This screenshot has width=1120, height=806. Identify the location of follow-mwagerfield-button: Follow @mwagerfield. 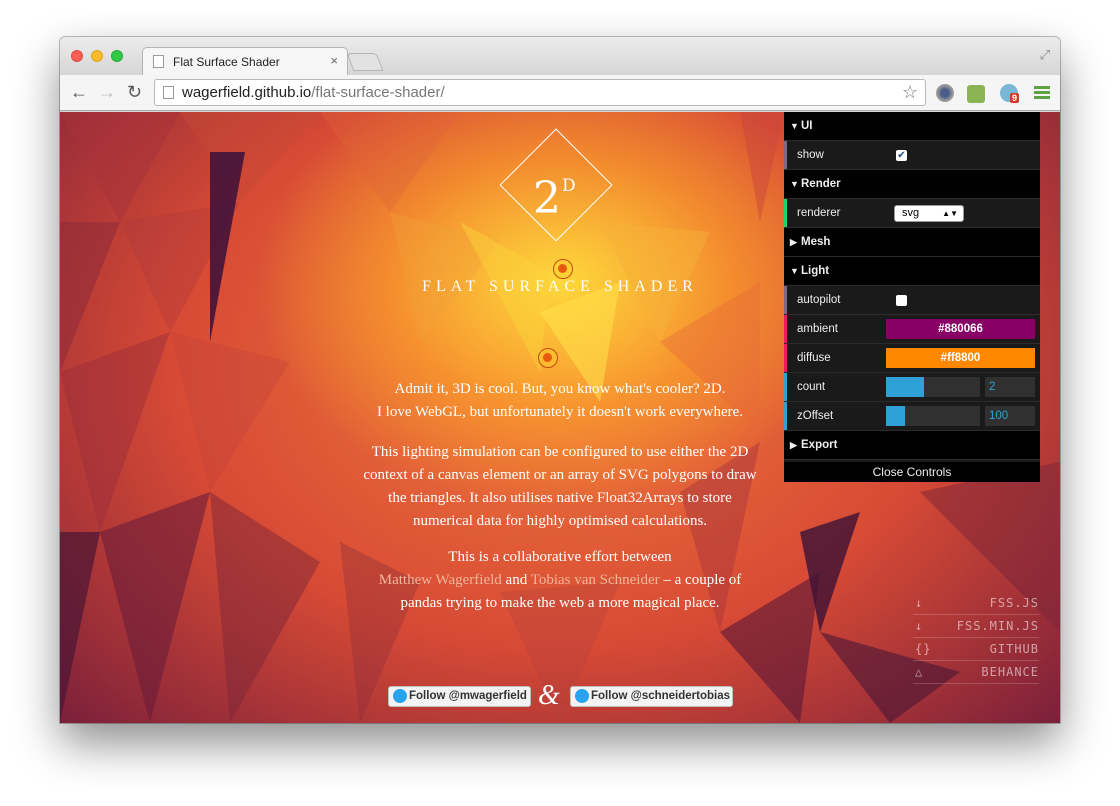
(459, 696).